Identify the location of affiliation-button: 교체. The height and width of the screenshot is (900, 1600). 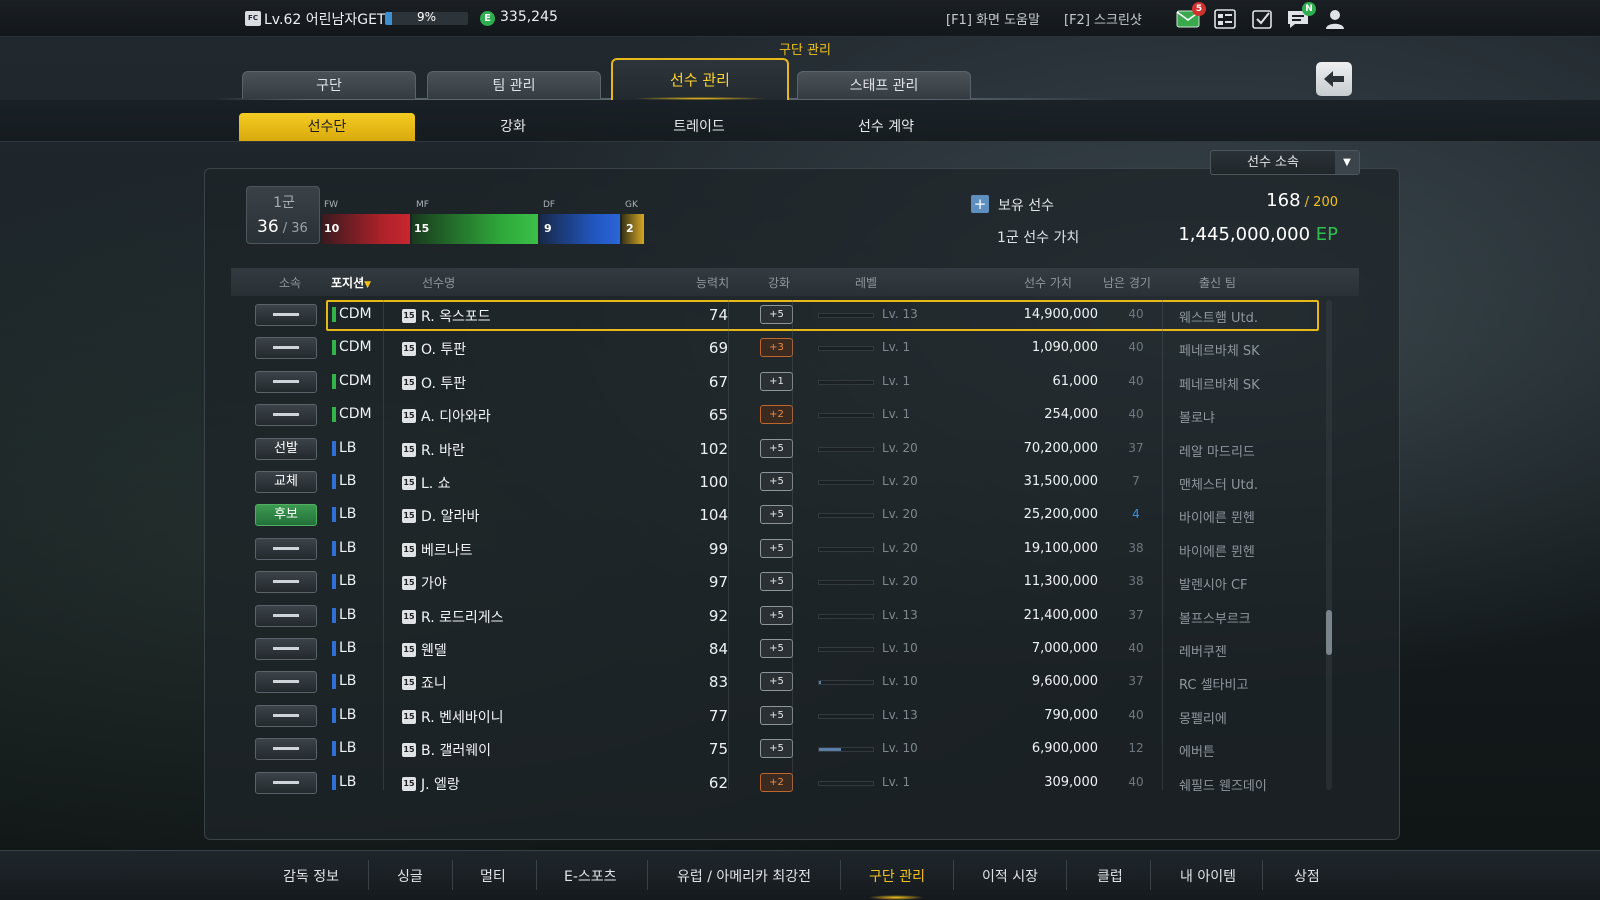
(286, 482).